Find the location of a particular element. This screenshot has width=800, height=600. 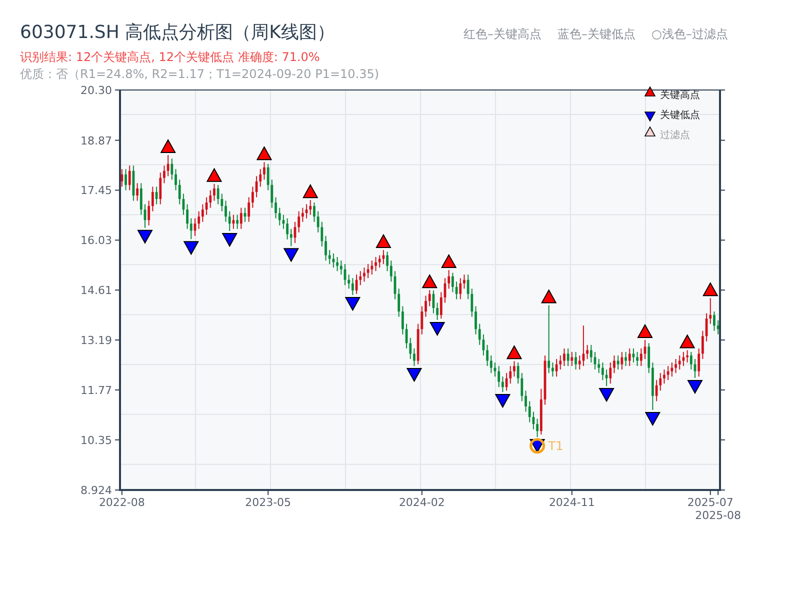

y-tick-label: 13.19 is located at coordinates (96, 340).